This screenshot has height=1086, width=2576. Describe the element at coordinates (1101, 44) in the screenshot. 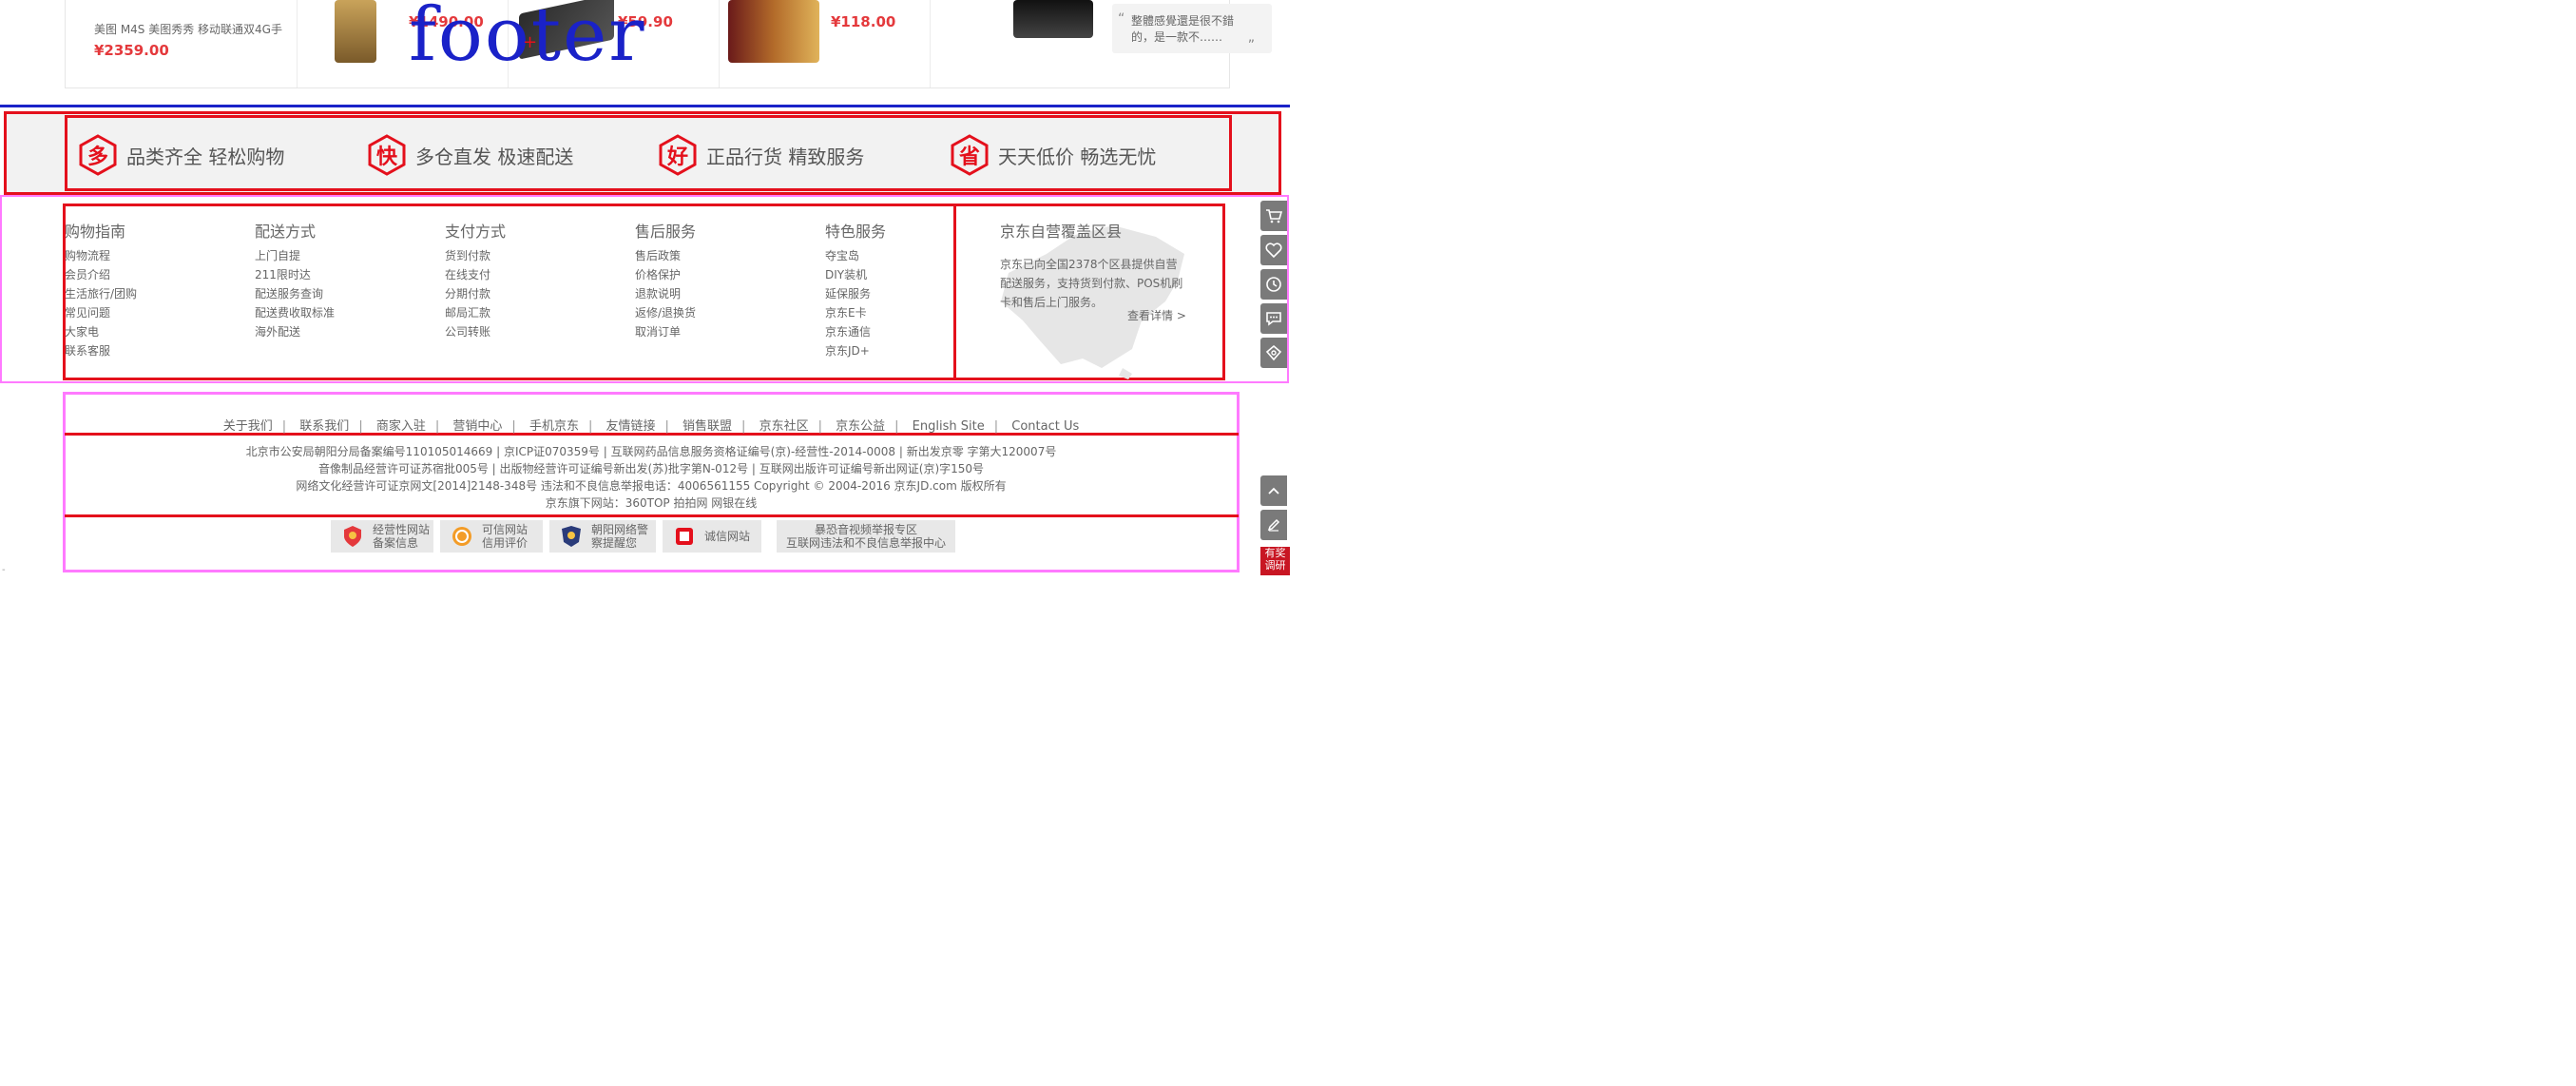

I see `product-card: “ 整體感覺還是很不錯的，是一款不…… ”` at that location.